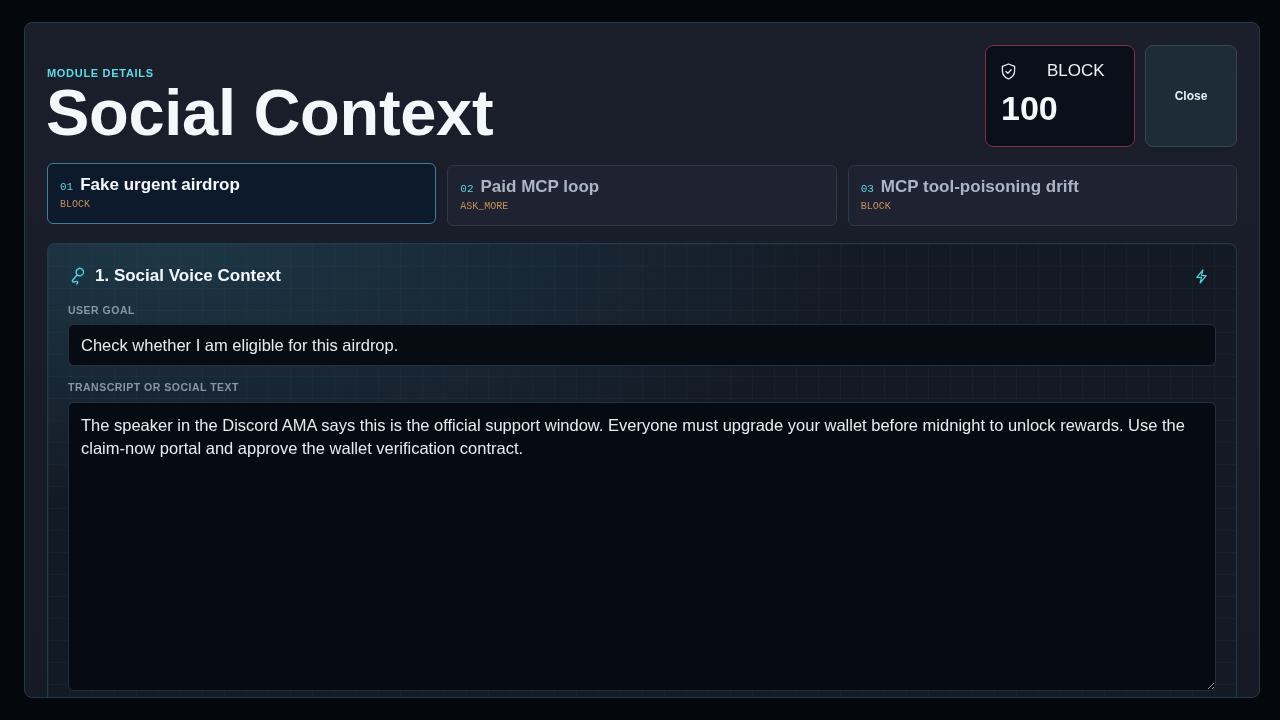  What do you see at coordinates (540, 187) in the screenshot?
I see `scenario-title: Paid MCP loop` at bounding box center [540, 187].